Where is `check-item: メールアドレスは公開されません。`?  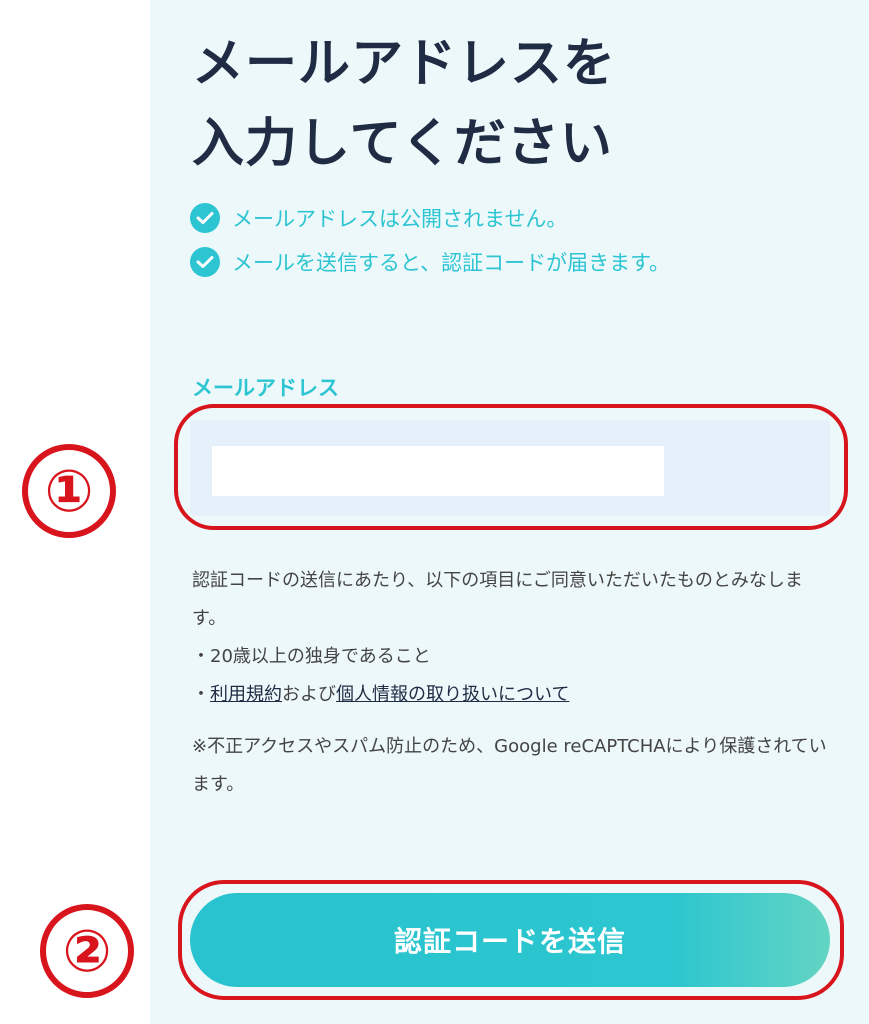
check-item: メールアドレスは公開されません。 is located at coordinates (510, 218).